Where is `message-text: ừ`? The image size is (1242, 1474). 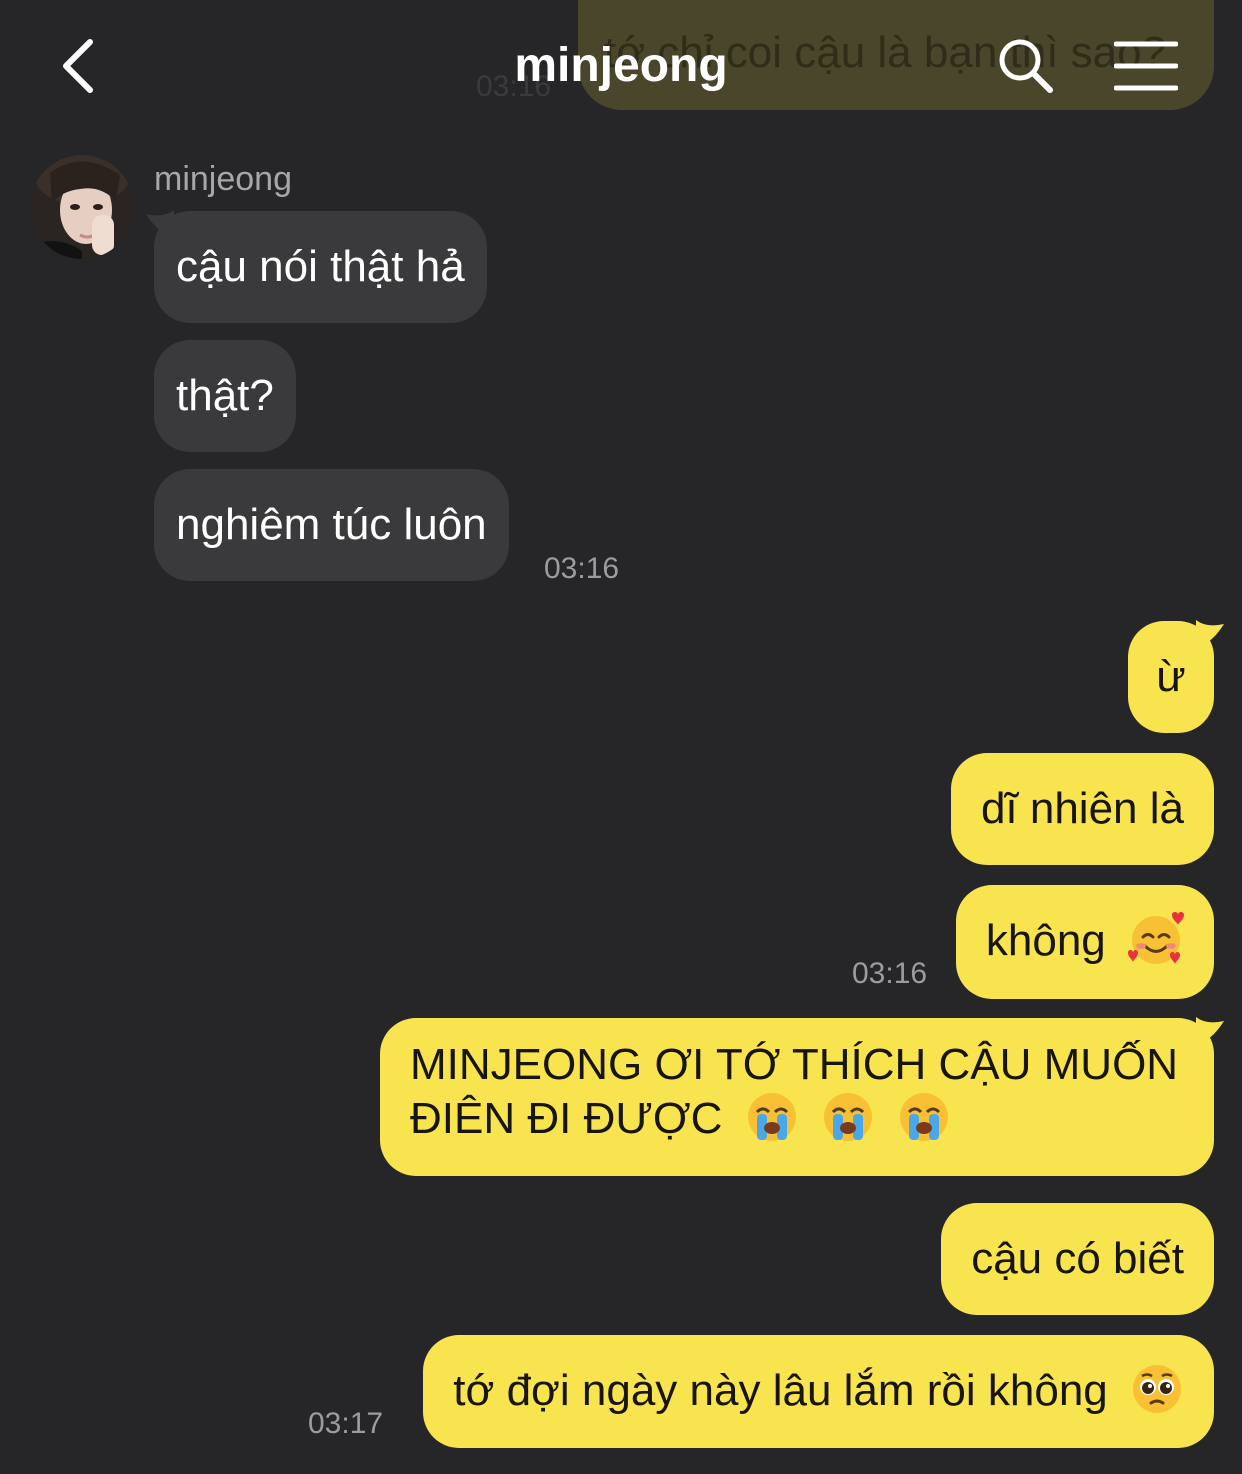 message-text: ừ is located at coordinates (1171, 676).